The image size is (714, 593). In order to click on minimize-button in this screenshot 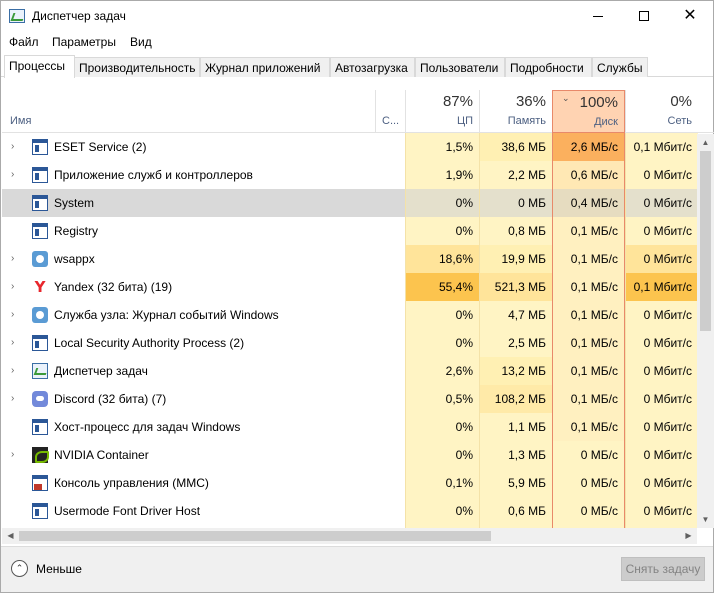, I will do `click(598, 16)`.